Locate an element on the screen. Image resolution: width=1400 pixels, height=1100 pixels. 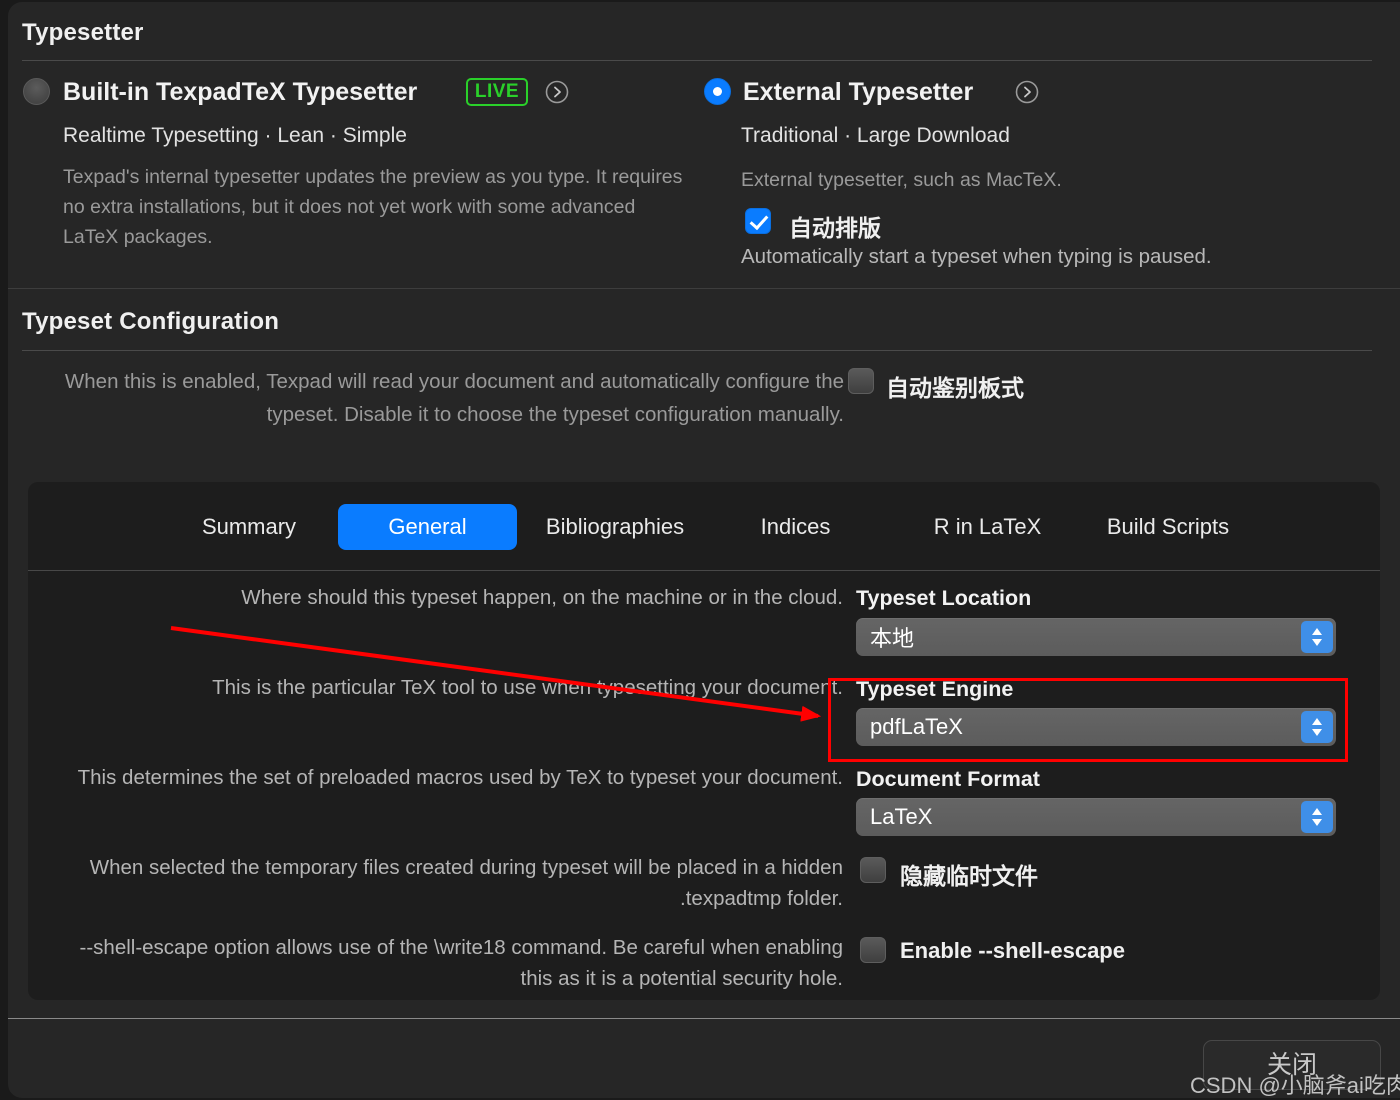
select-document-format: LaTeX is located at coordinates (1096, 817).